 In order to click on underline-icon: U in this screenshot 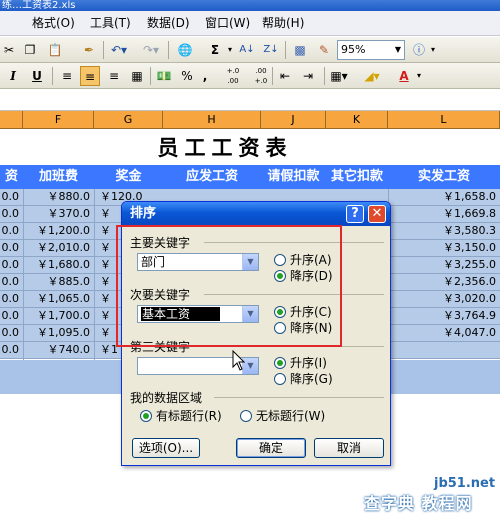, I will do `click(37, 76)`.